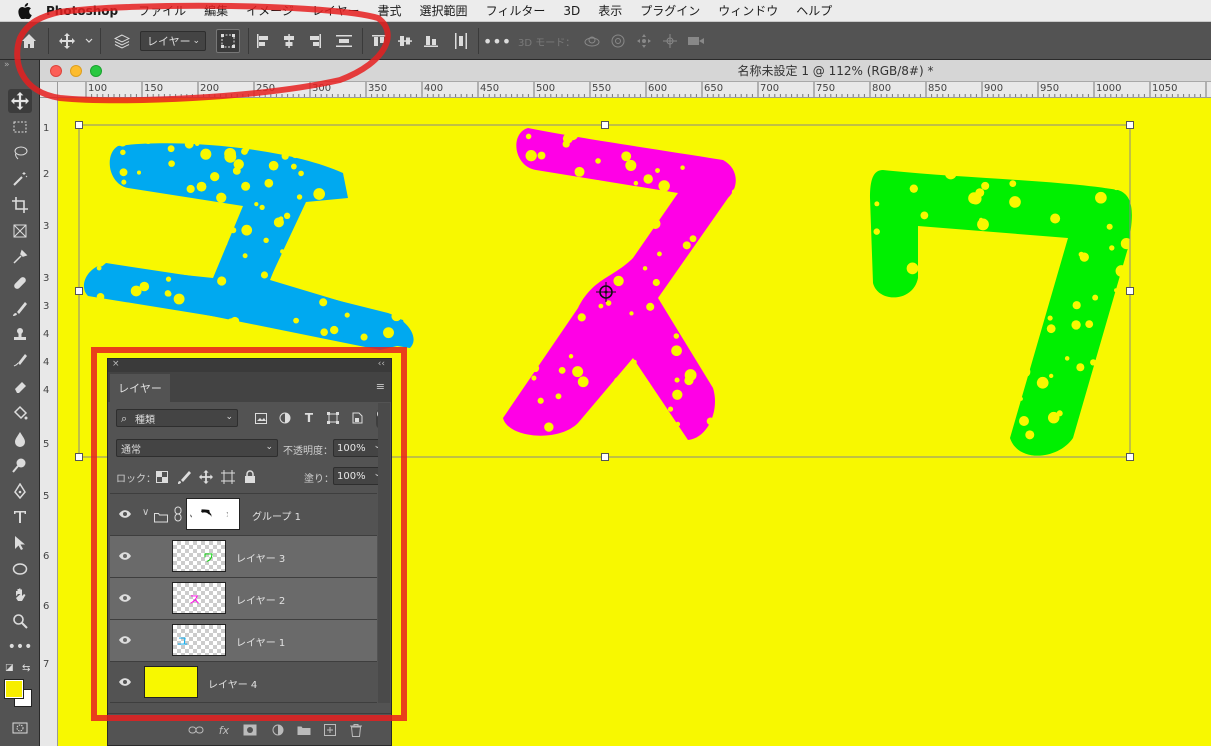 Image resolution: width=1211 pixels, height=746 pixels. What do you see at coordinates (20, 309) in the screenshot?
I see `brush-icon` at bounding box center [20, 309].